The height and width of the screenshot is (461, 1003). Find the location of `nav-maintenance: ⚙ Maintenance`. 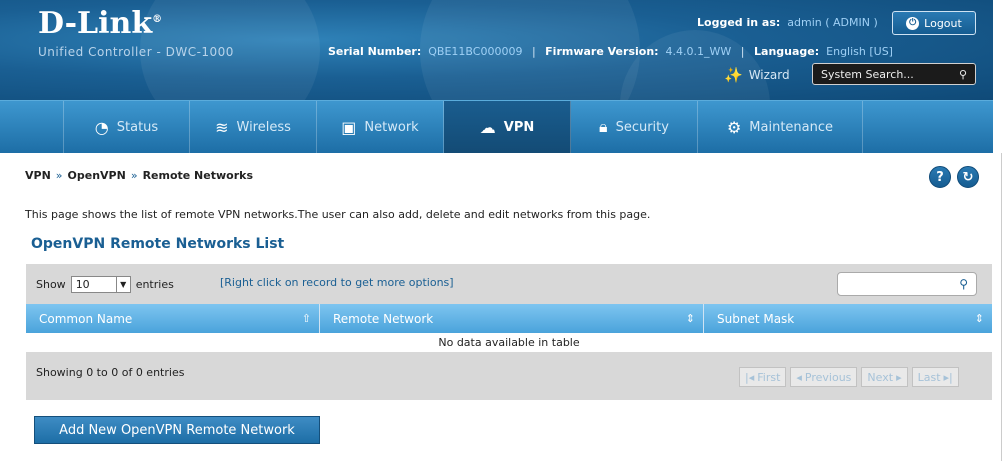

nav-maintenance: ⚙ Maintenance is located at coordinates (780, 127).